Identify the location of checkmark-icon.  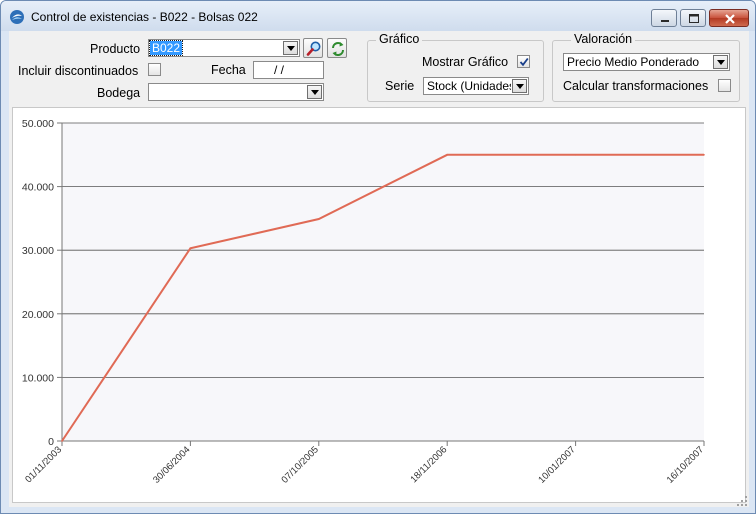
(524, 62).